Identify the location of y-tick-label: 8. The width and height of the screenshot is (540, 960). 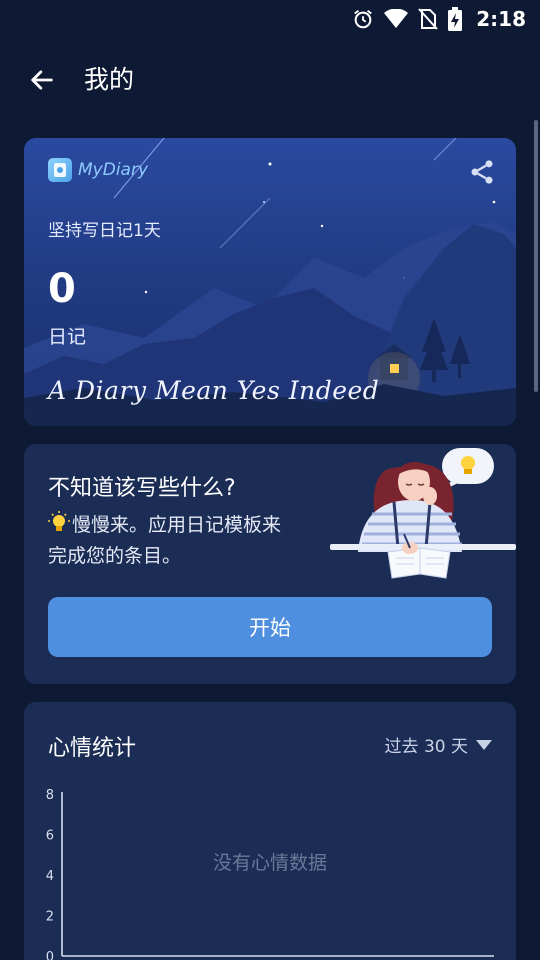
(50, 795).